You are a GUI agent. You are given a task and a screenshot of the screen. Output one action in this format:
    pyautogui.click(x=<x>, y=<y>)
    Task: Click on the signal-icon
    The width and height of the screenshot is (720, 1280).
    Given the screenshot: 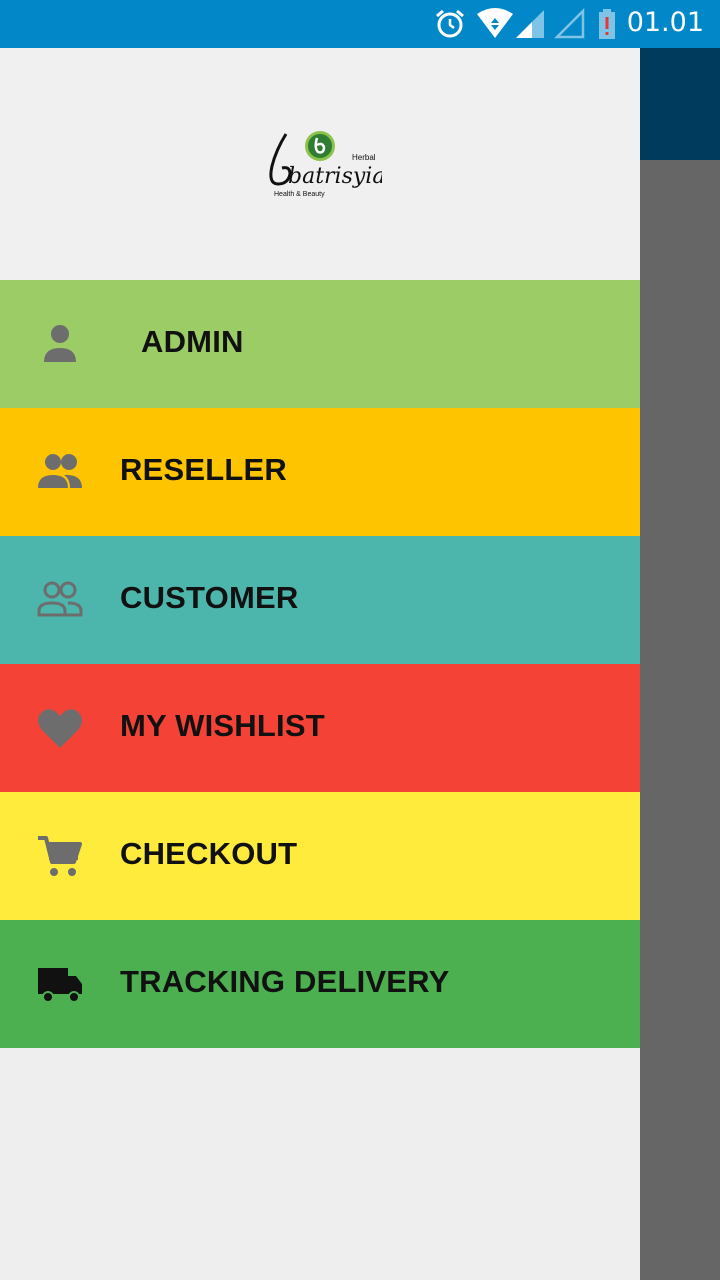 What is the action you would take?
    pyautogui.click(x=530, y=24)
    